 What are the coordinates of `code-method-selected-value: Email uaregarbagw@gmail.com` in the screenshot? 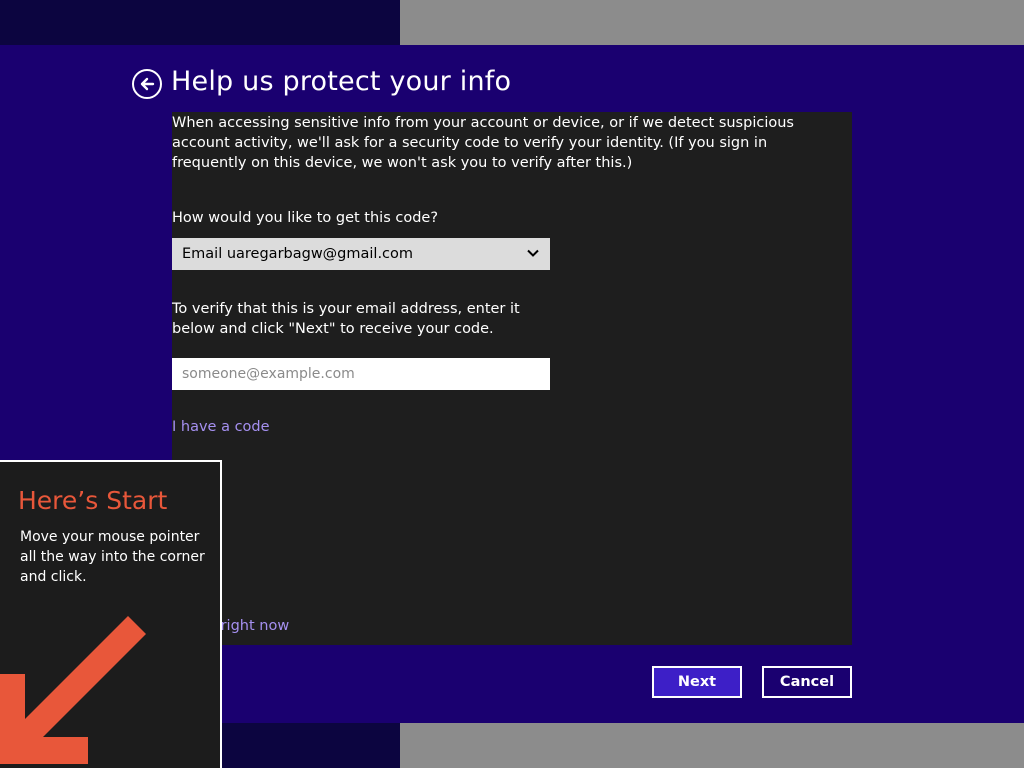 It's located at (298, 254).